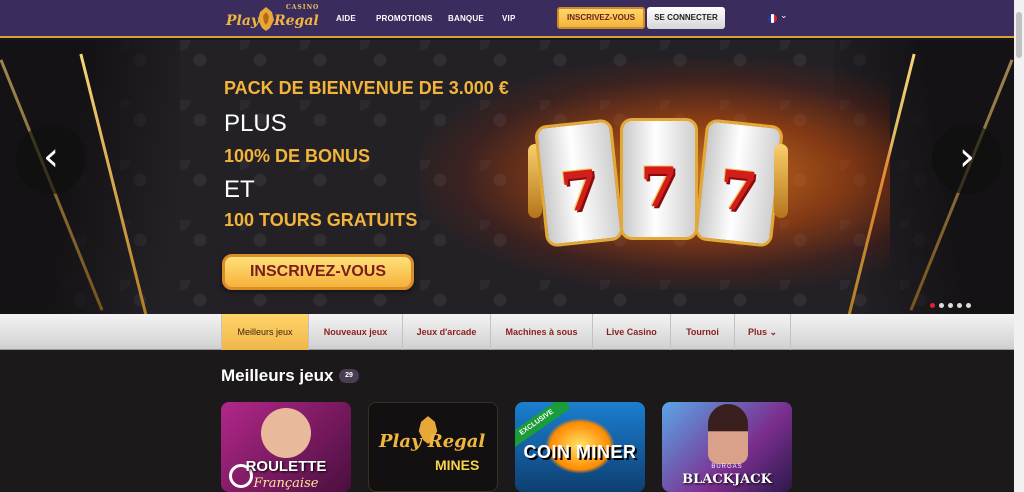 The width and height of the screenshot is (1024, 492). I want to click on nav-aide: AIDE, so click(346, 18).